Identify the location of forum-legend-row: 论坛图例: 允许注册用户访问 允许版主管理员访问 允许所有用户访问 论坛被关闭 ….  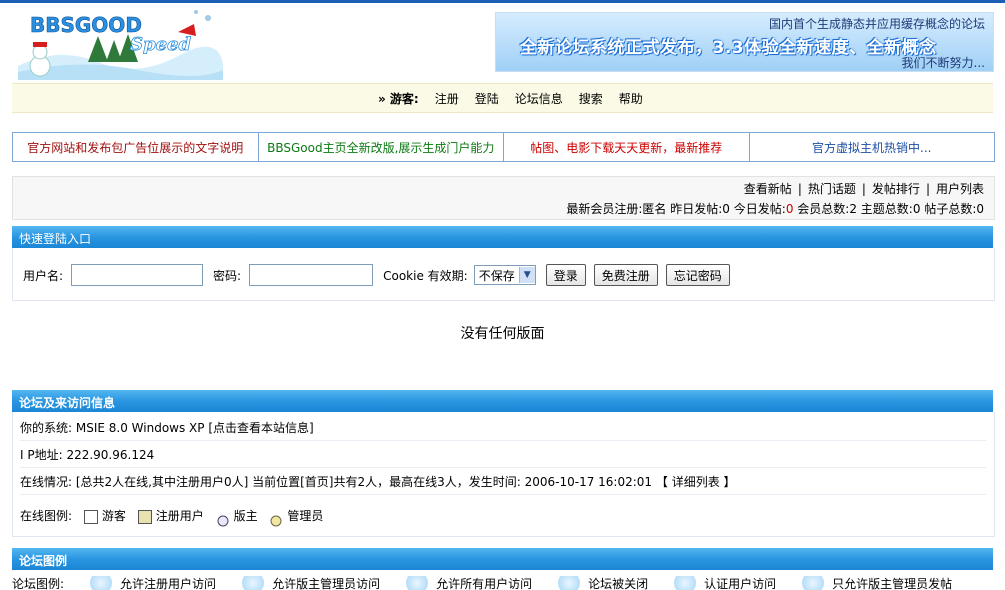
(502, 583).